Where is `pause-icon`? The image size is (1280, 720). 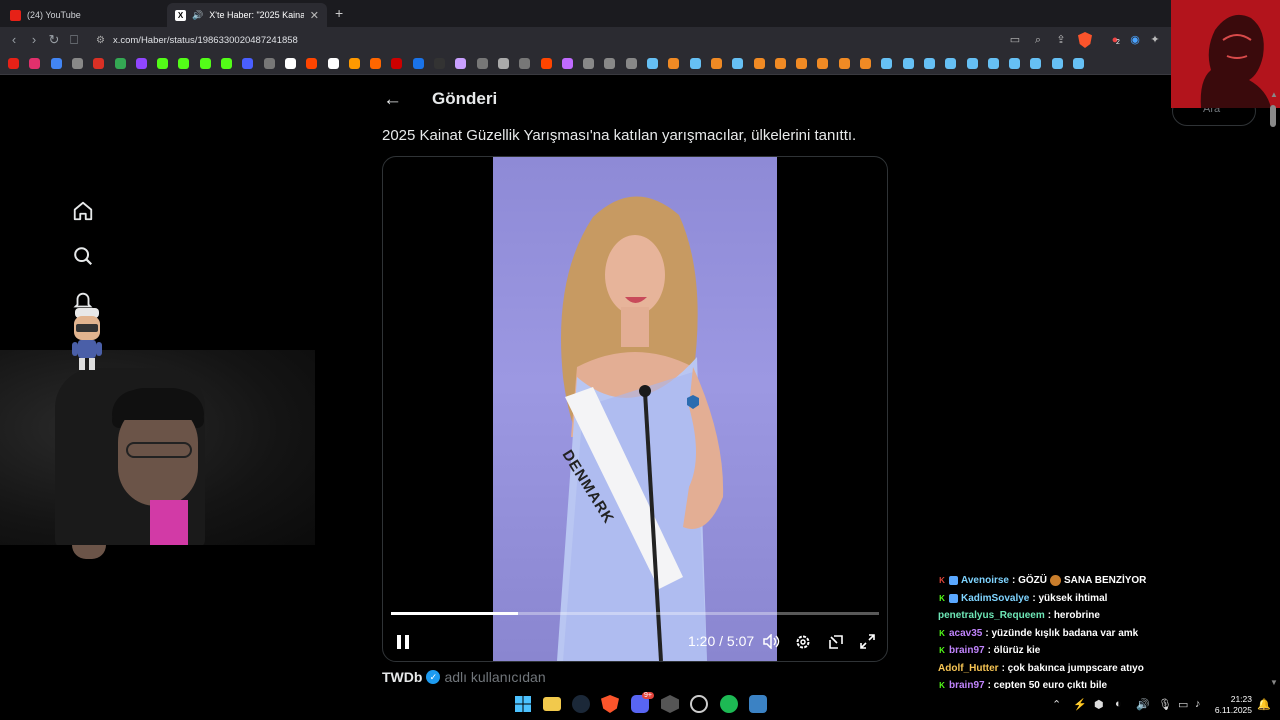 pause-icon is located at coordinates (403, 642).